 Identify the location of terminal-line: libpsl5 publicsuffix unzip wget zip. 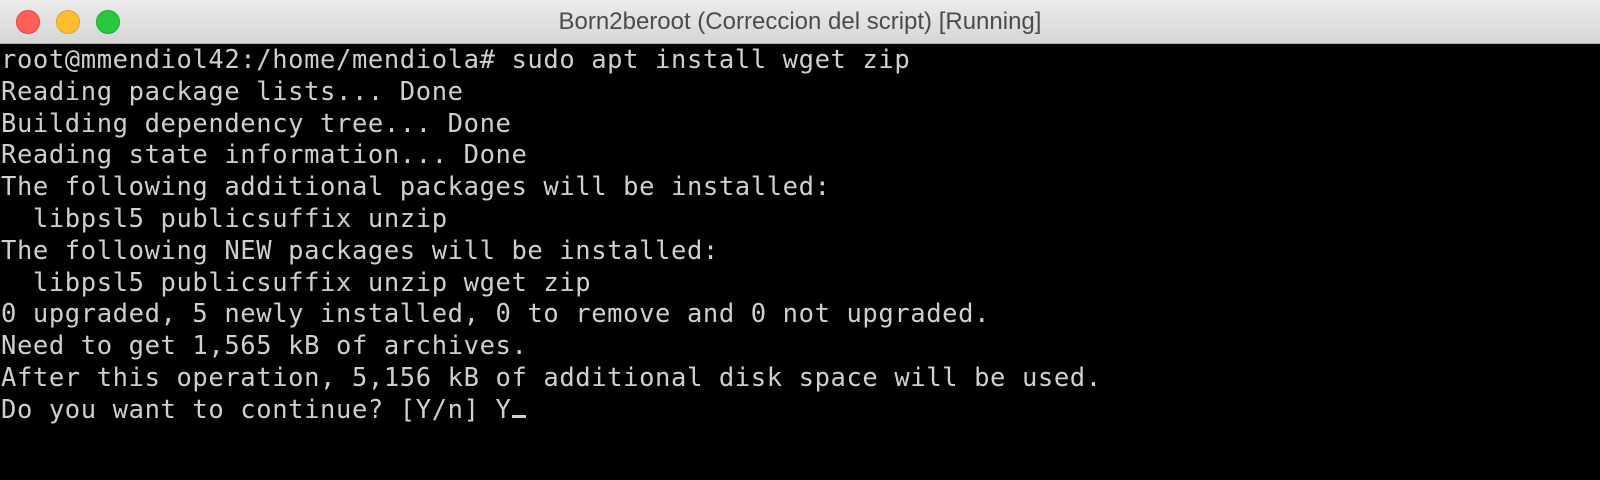
(296, 282).